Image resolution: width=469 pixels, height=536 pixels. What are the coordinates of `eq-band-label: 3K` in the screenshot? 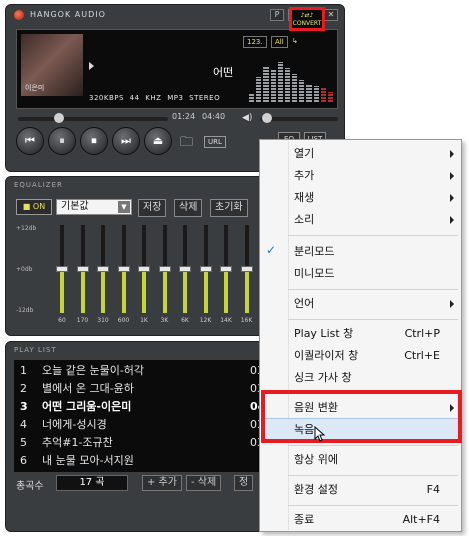 It's located at (164, 320).